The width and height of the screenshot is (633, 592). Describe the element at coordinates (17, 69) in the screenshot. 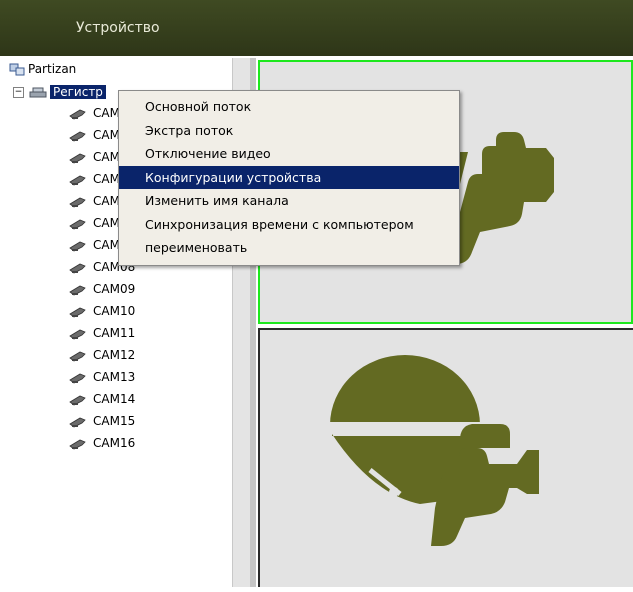

I see `network-icon` at that location.